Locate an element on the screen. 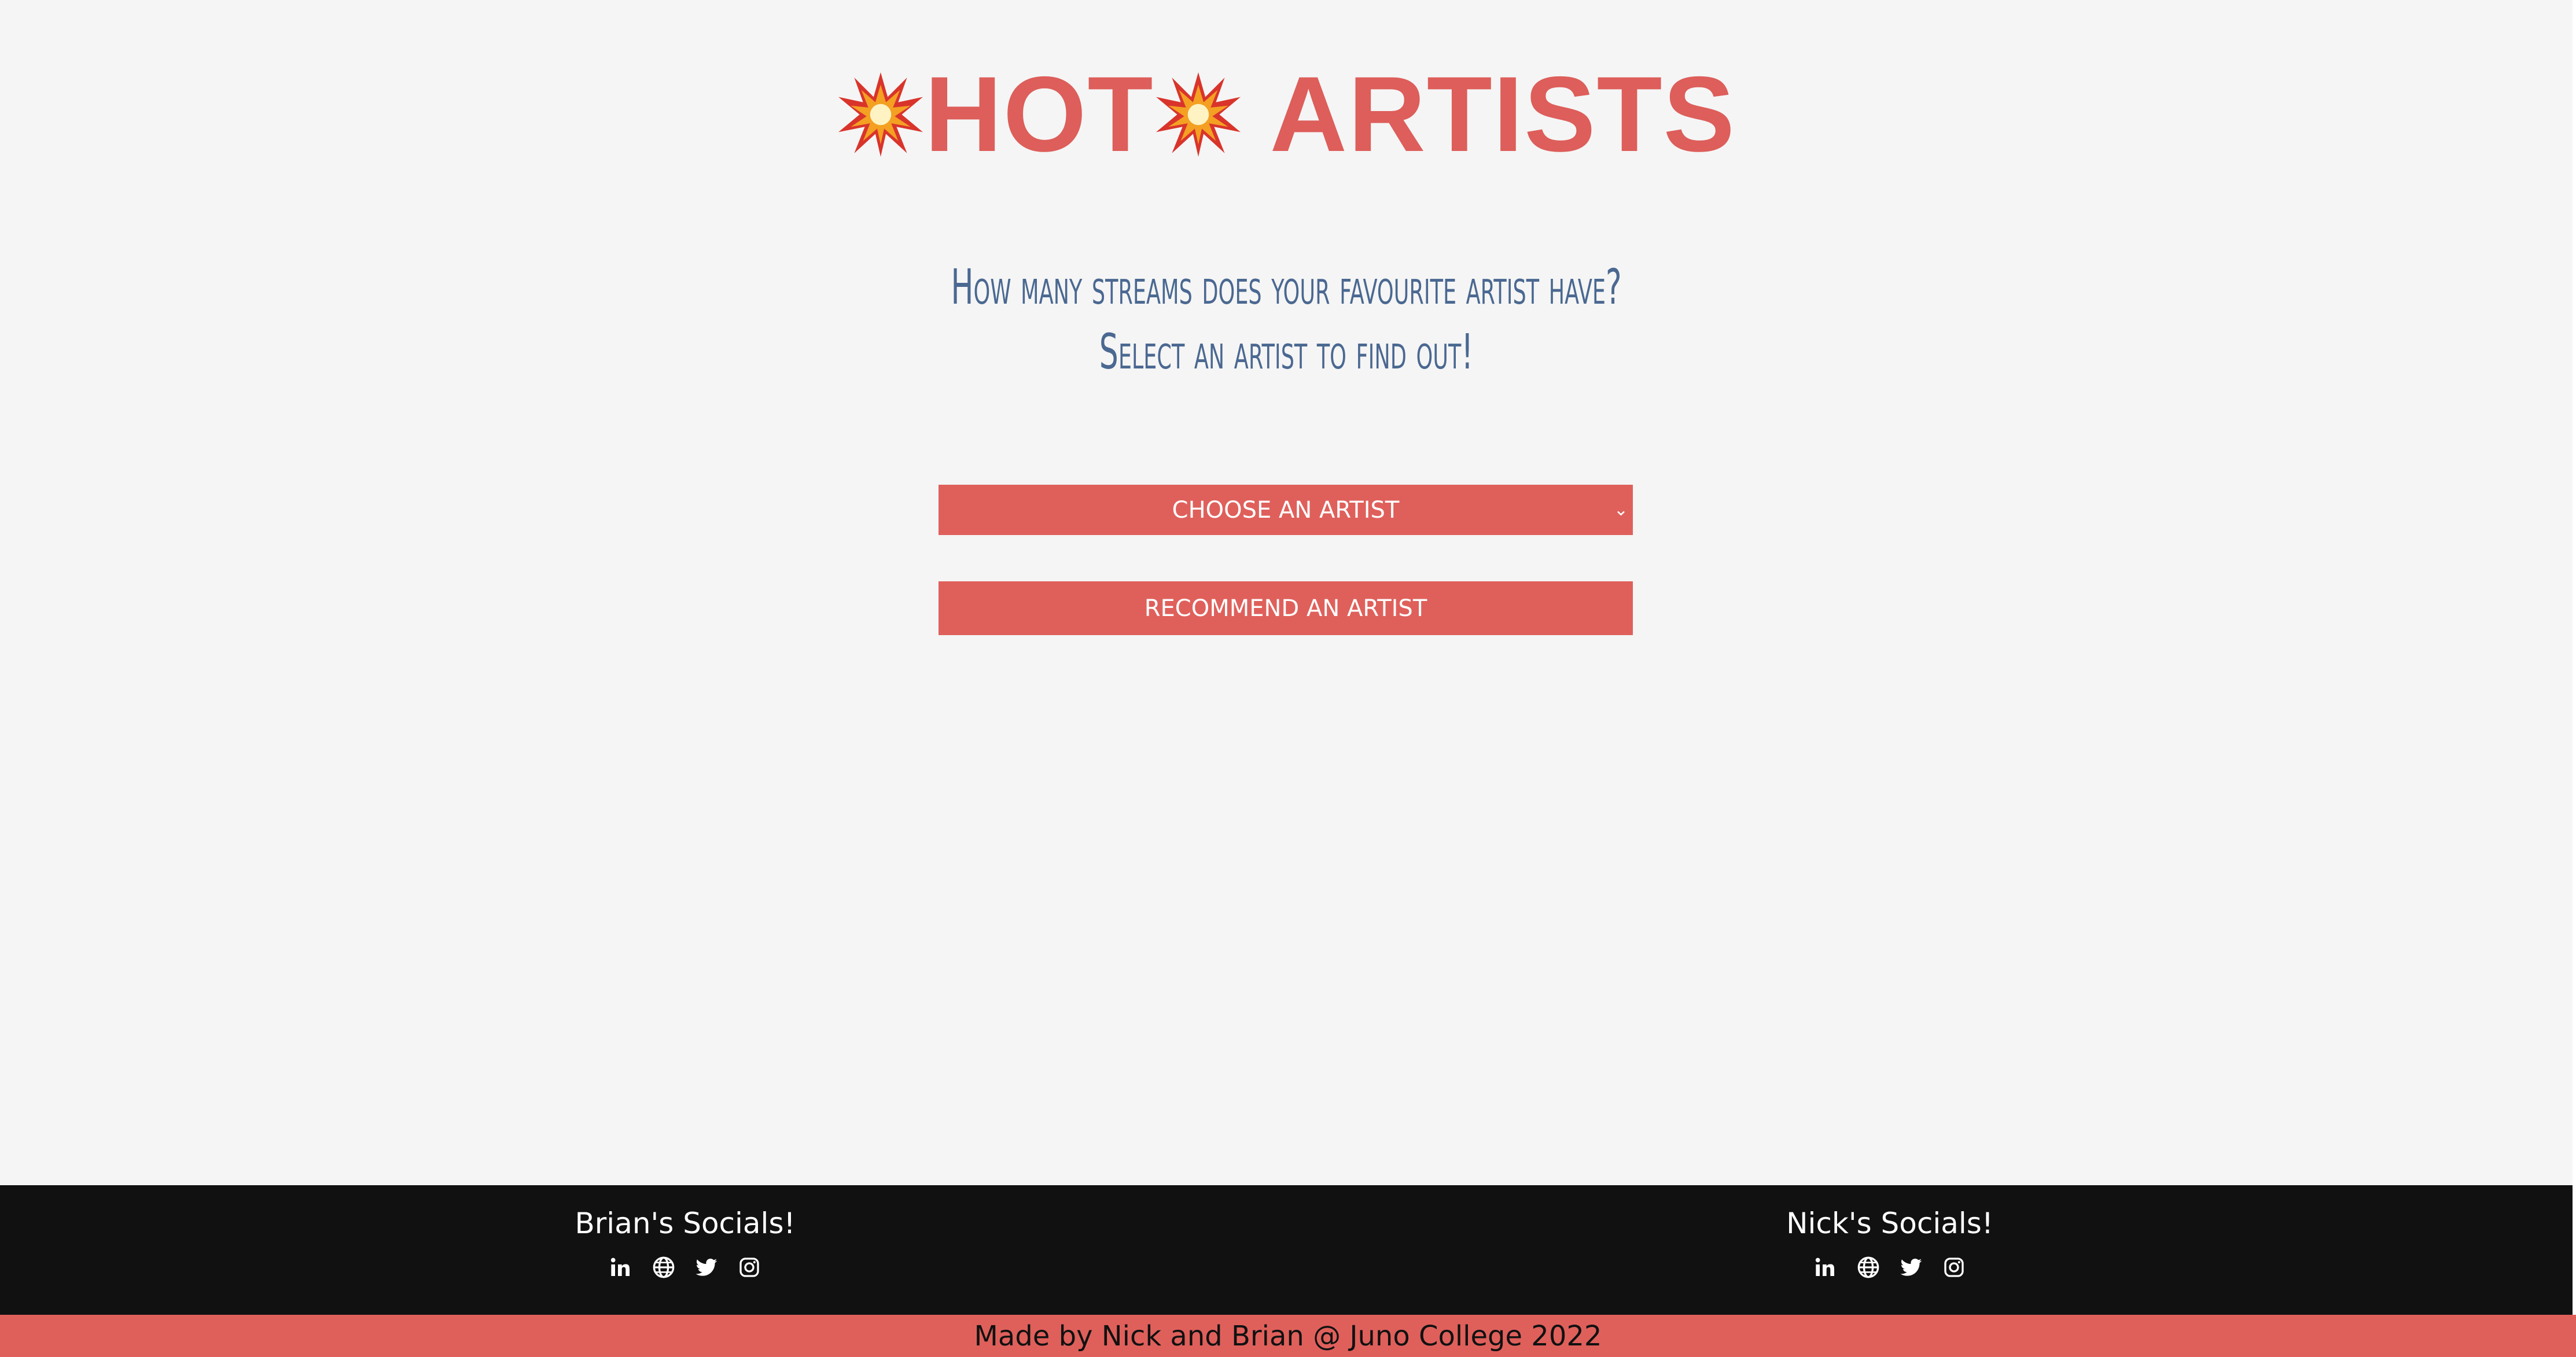 Image resolution: width=2576 pixels, height=1357 pixels. brian-social-links is located at coordinates (685, 1267).